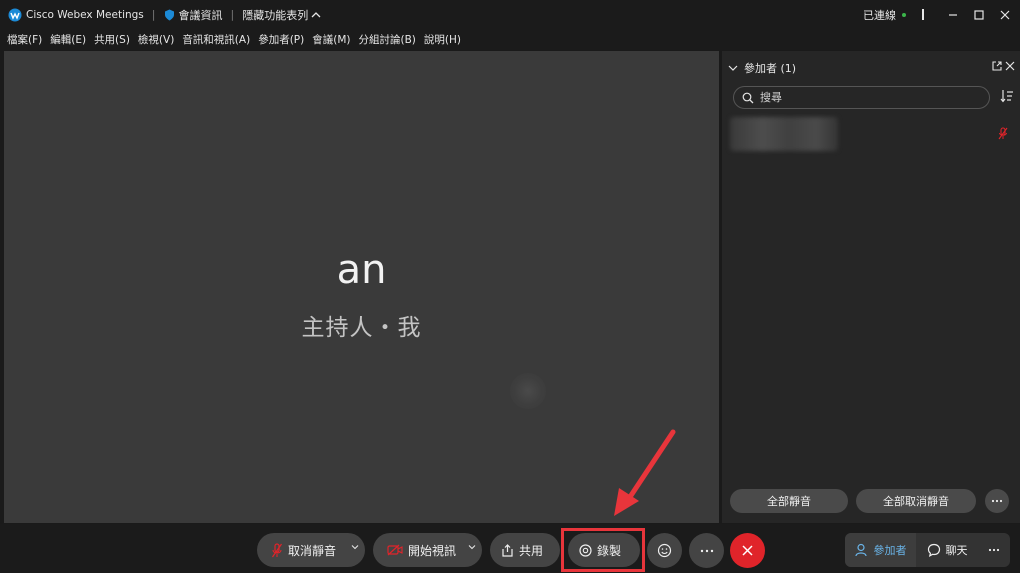 The width and height of the screenshot is (1020, 573). I want to click on menu-breakout: 分組討論(B), so click(387, 39).